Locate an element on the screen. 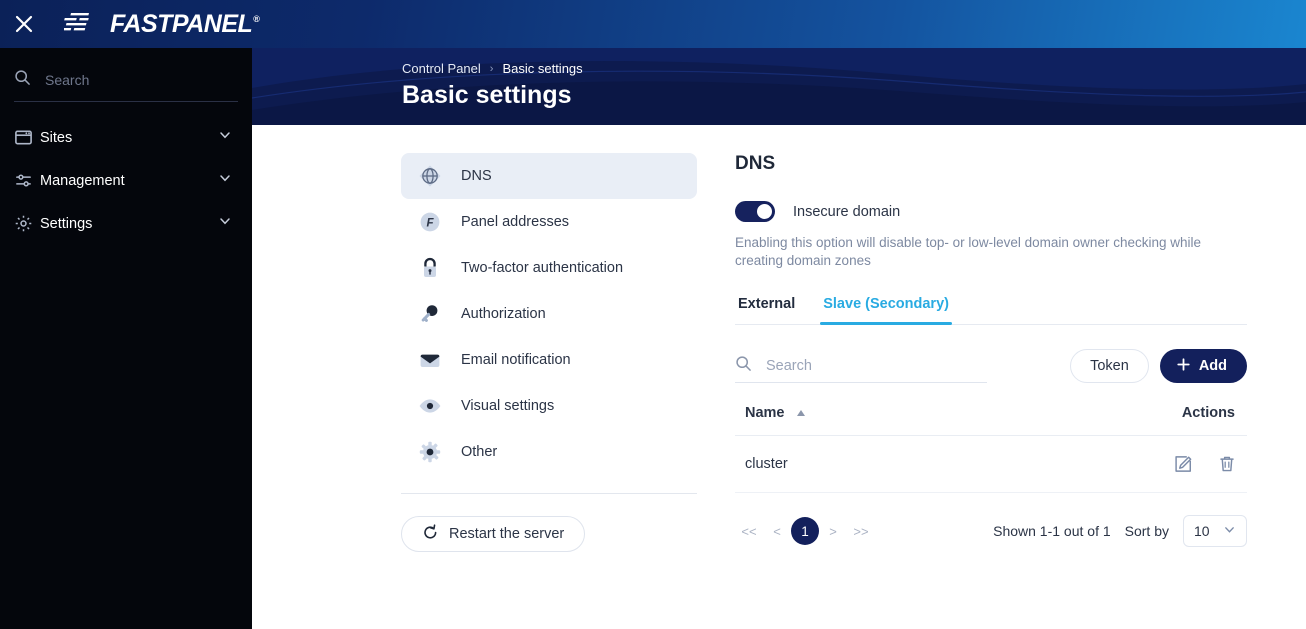 The height and width of the screenshot is (629, 1306). insecure-domain-toggle is located at coordinates (755, 211).